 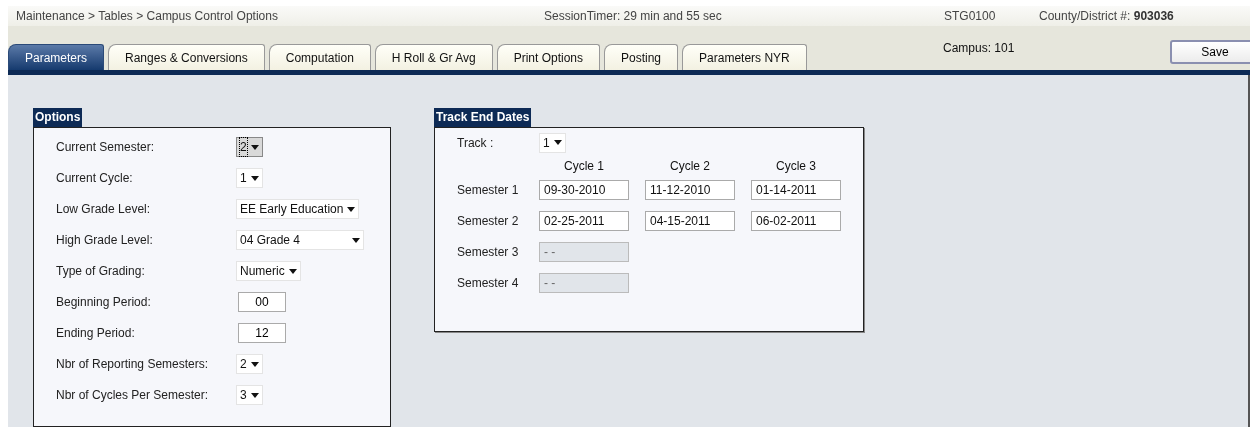 I want to click on panel-title: Track End Dates, so click(x=483, y=117).